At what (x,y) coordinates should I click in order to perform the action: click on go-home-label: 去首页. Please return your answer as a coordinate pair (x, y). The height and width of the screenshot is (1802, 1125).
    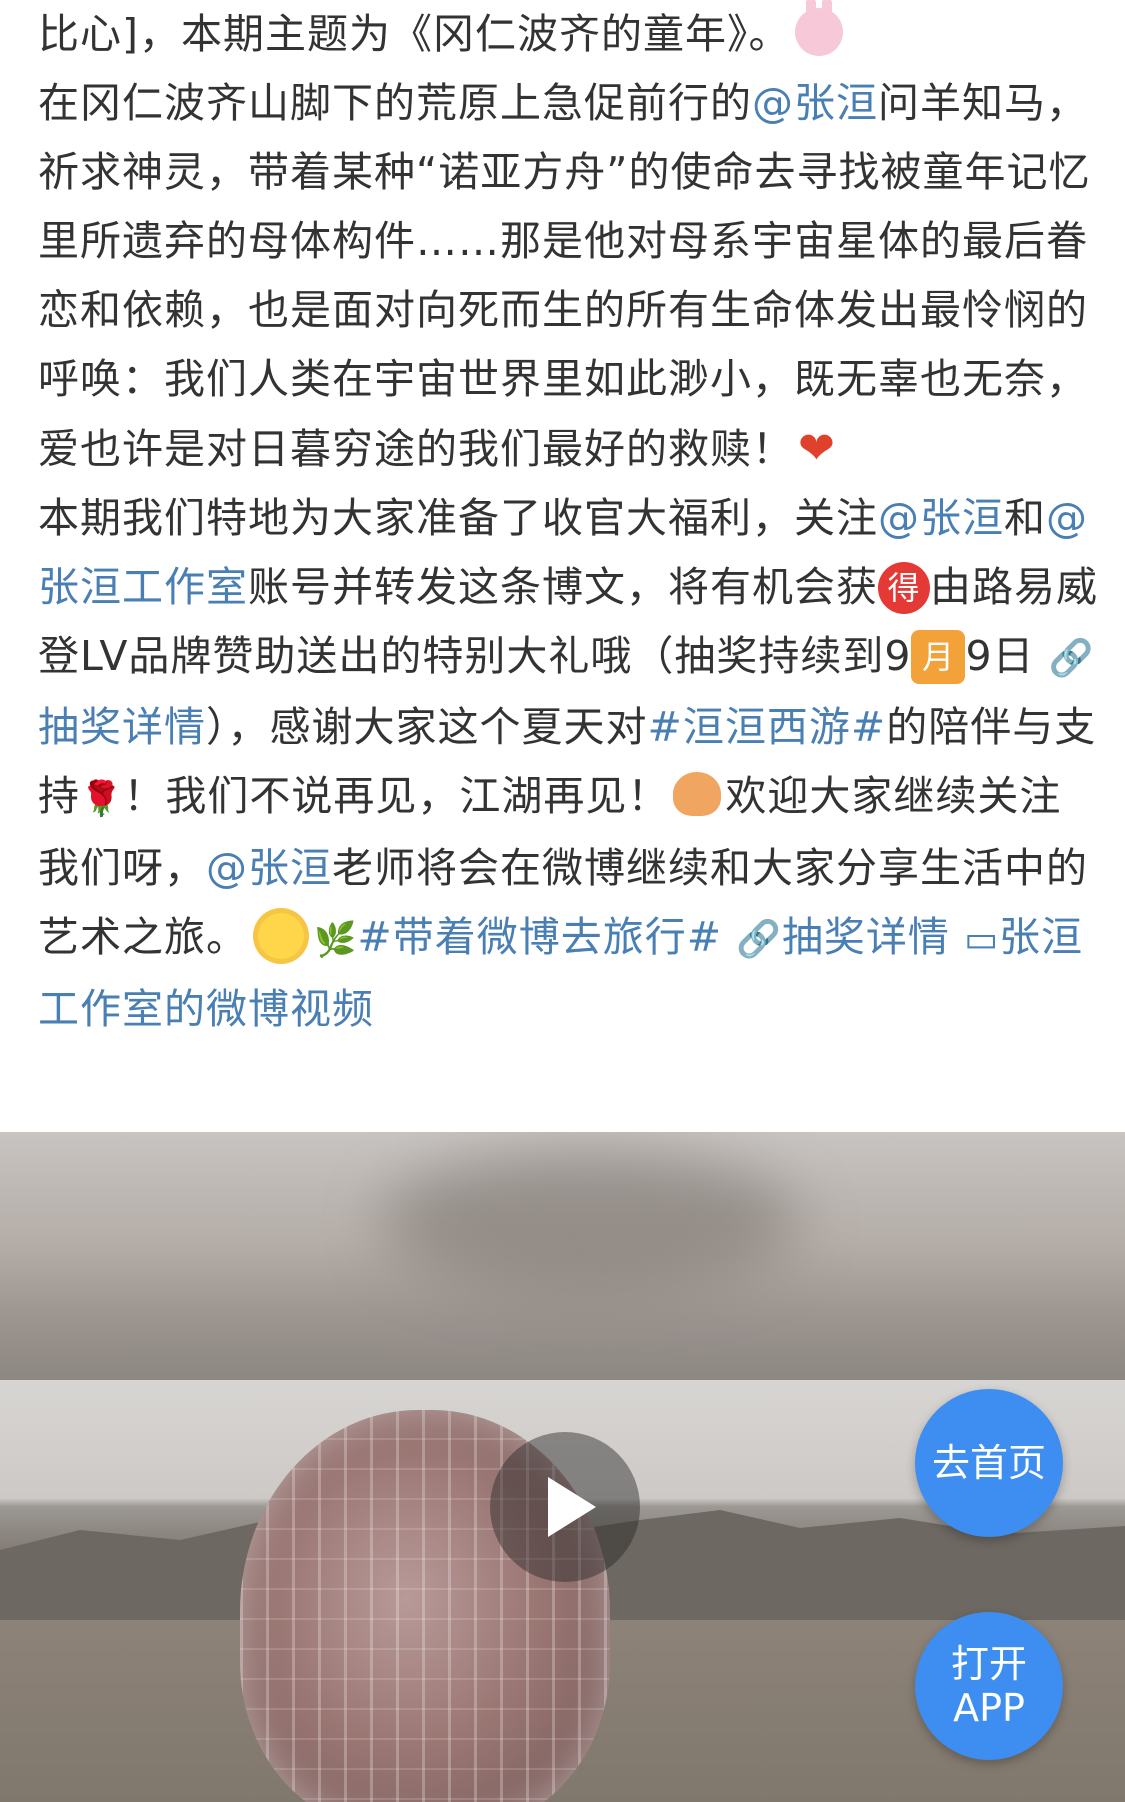
    Looking at the image, I should click on (988, 1463).